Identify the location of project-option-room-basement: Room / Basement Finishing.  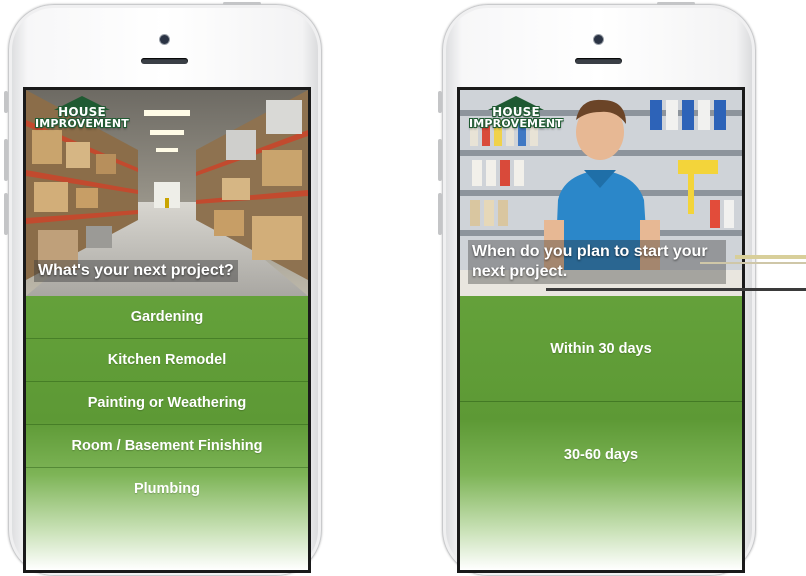
(167, 446).